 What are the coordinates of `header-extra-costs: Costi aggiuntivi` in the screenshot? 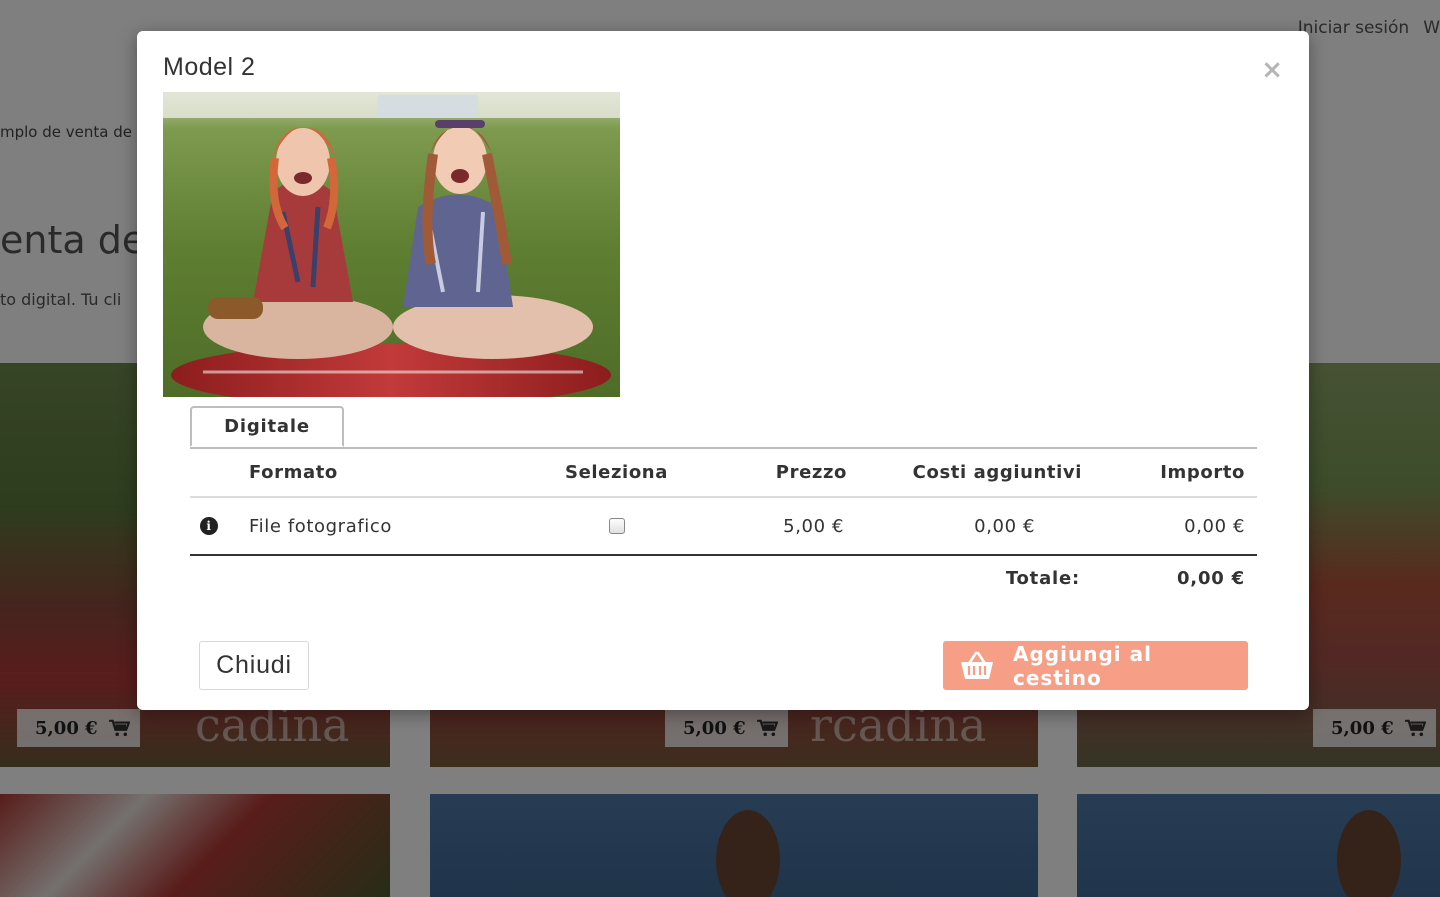 It's located at (997, 472).